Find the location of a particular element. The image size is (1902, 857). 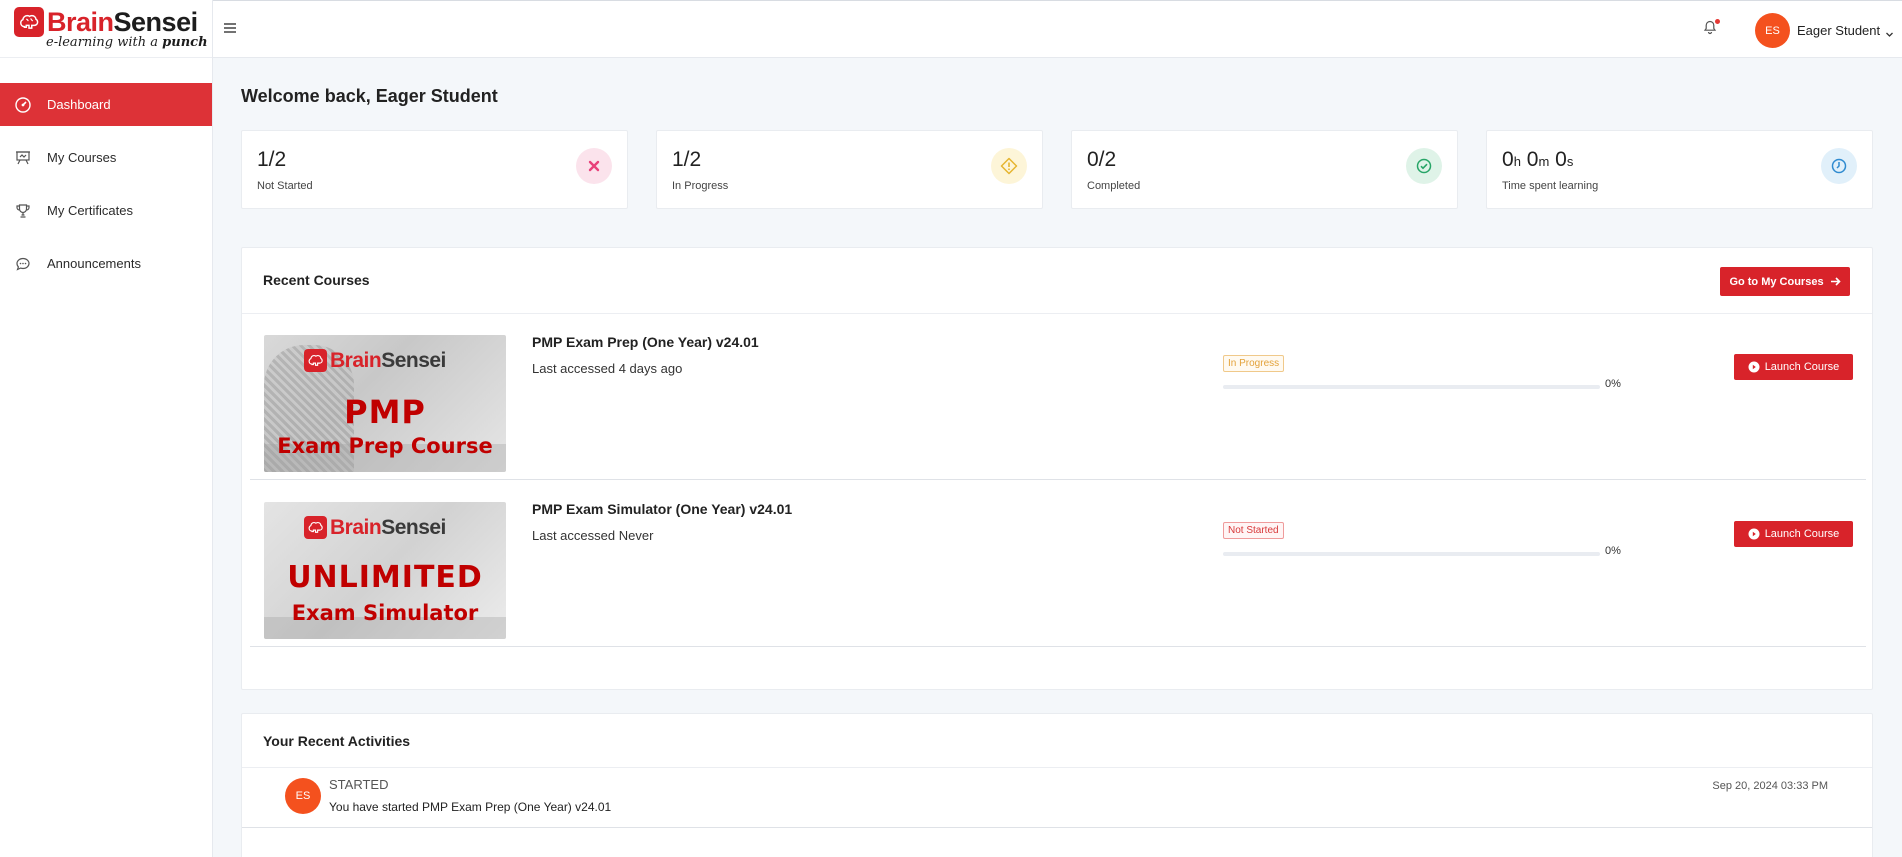

stat-value-time: 0h 0m 0s is located at coordinates (1538, 159).